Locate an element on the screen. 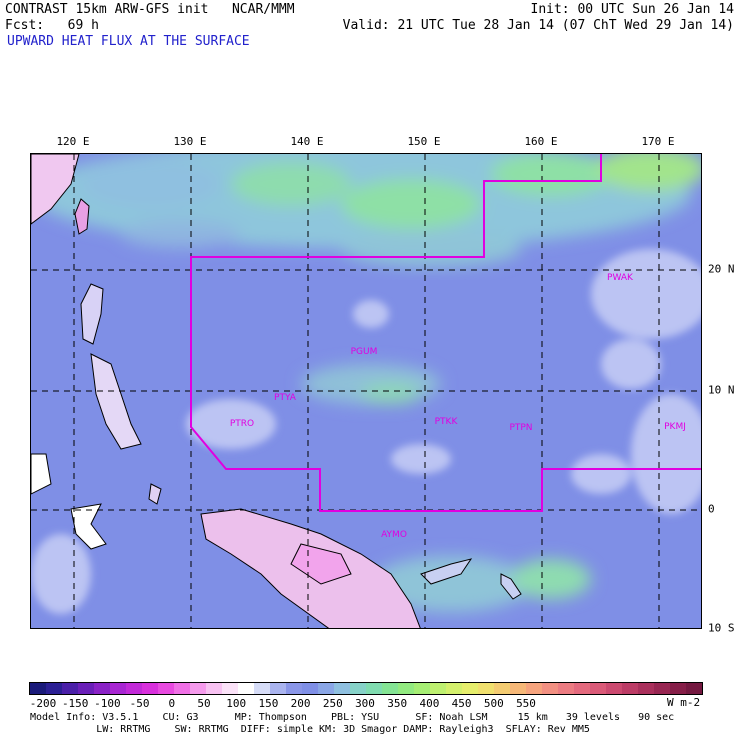  station-label-ptkk: PTKK is located at coordinates (446, 422).